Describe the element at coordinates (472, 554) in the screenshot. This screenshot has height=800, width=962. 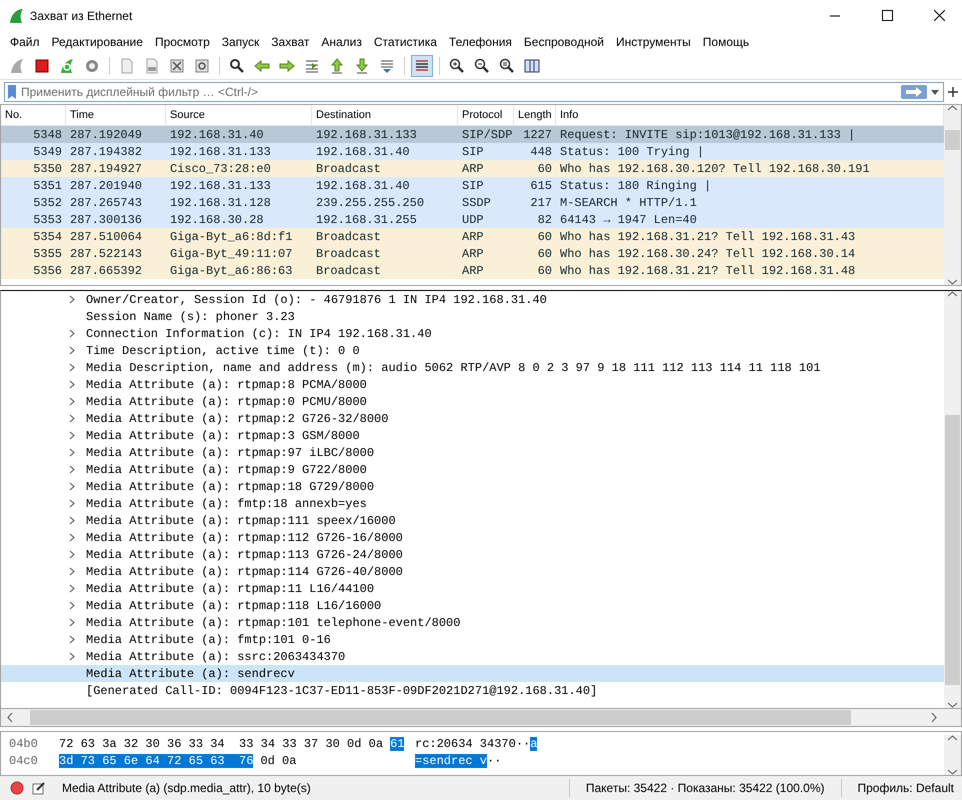
I see `detail-row: Media Attribute (a): rtpmap:113 G726-24/8000` at that location.